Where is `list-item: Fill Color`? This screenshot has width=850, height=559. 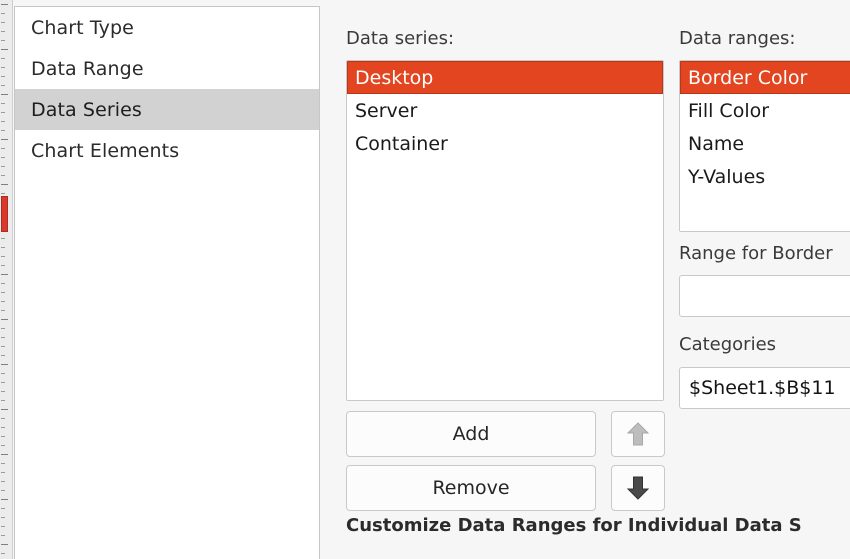
list-item: Fill Color is located at coordinates (765, 110).